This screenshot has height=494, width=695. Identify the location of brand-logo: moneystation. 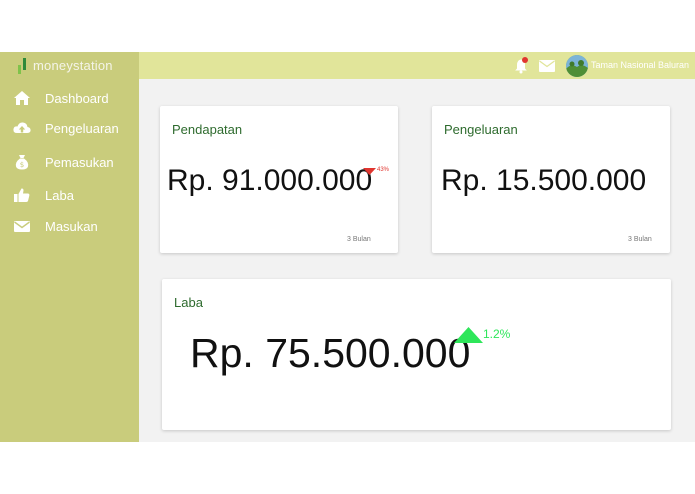
(69, 65).